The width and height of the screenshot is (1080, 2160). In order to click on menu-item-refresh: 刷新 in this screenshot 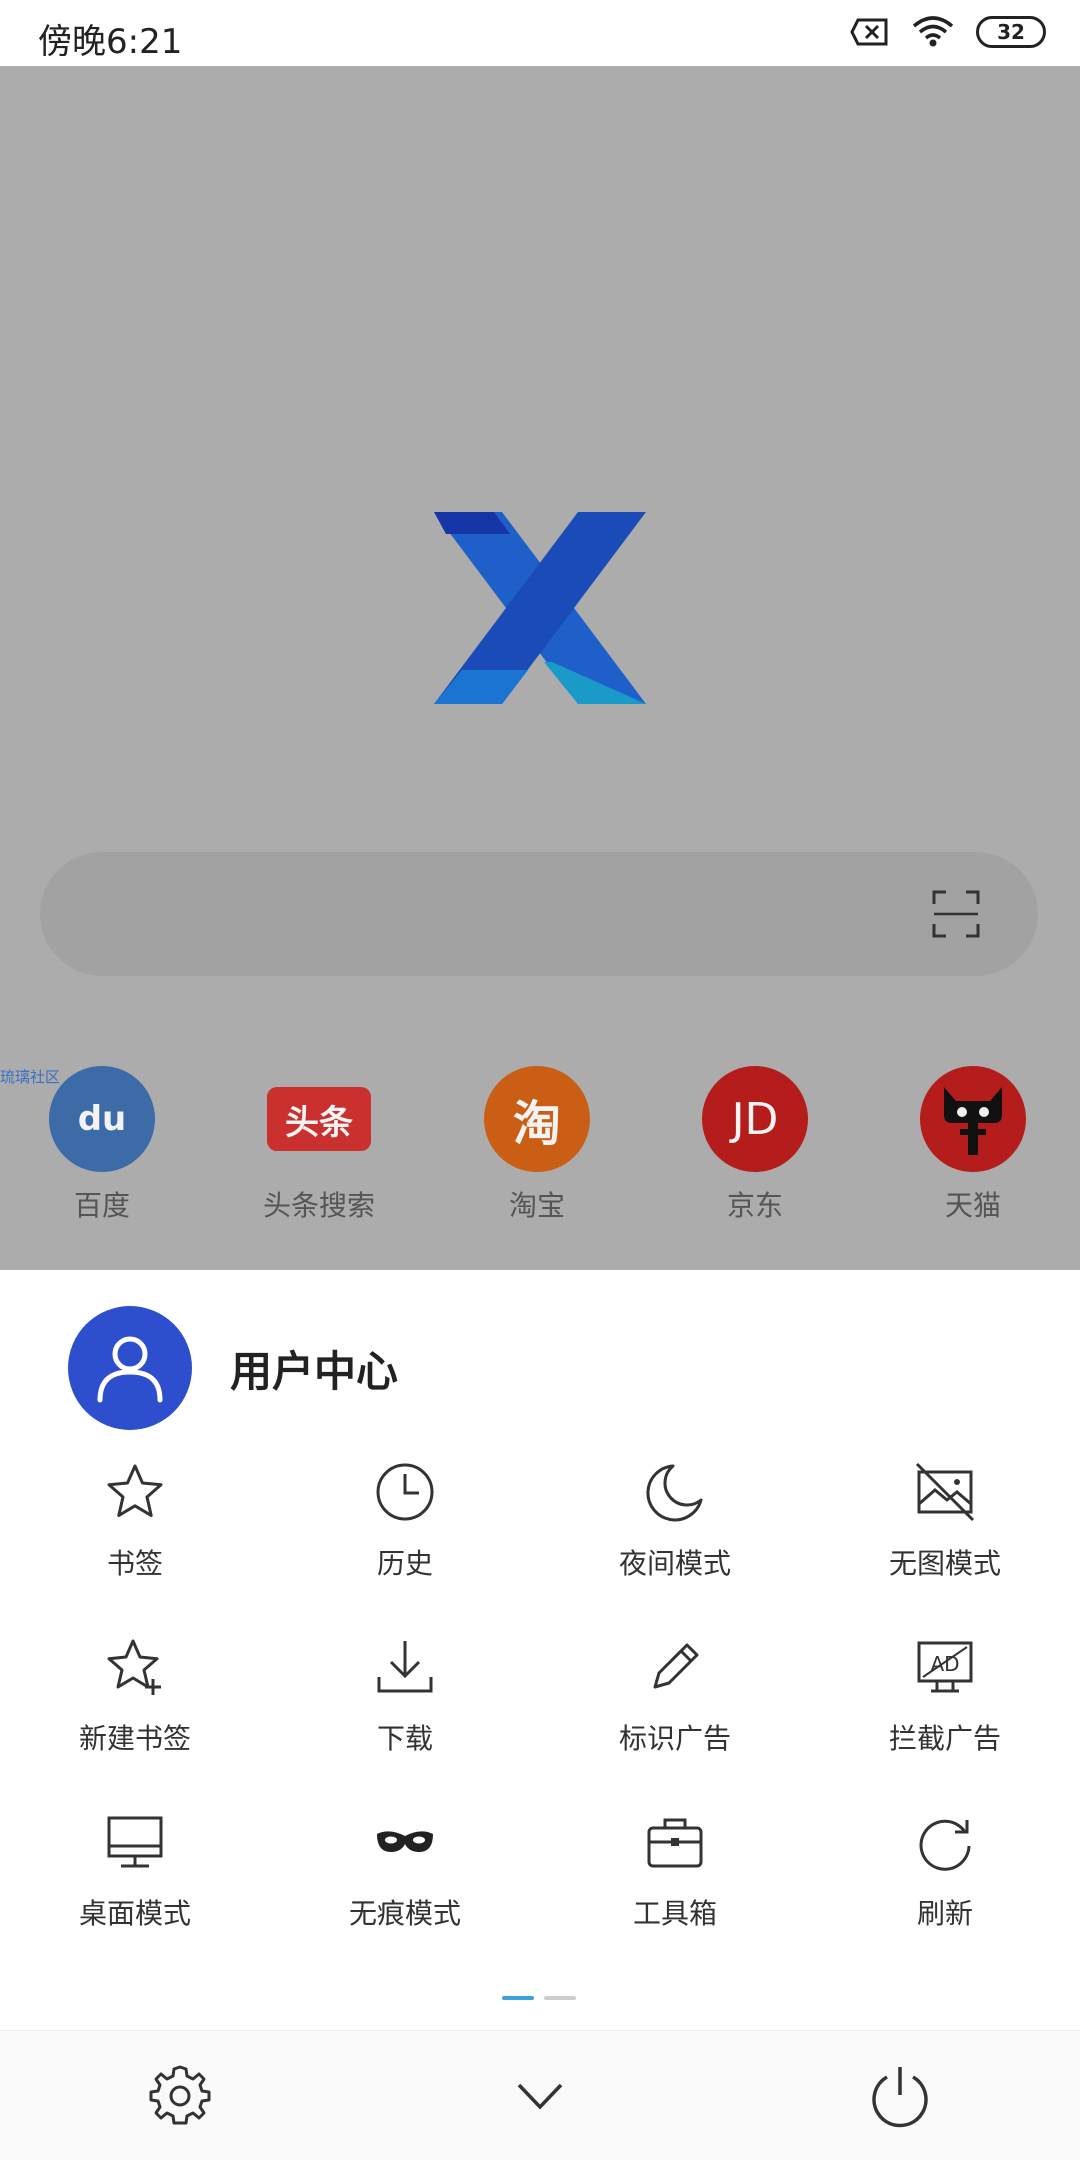, I will do `click(945, 1871)`.